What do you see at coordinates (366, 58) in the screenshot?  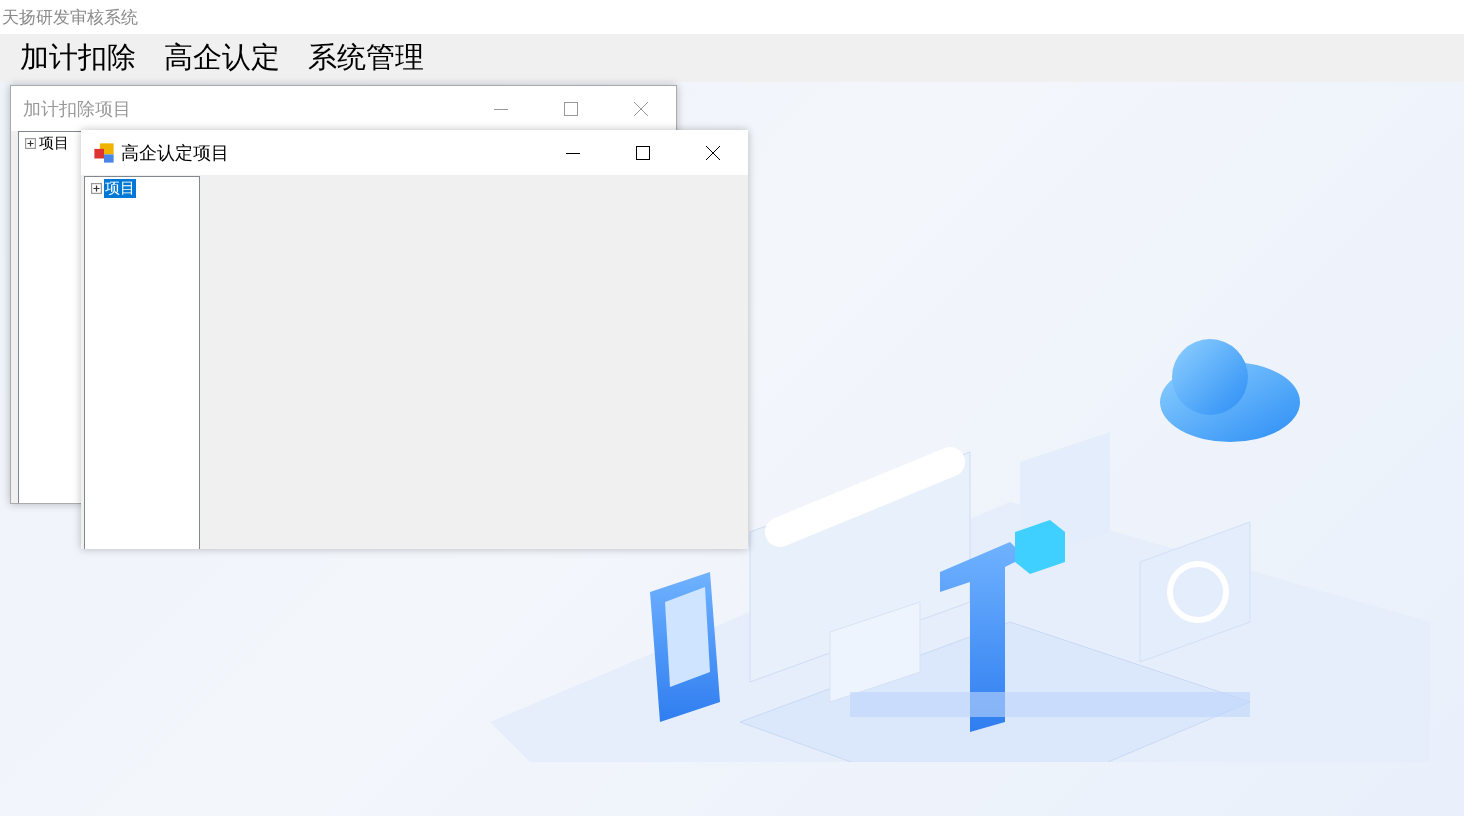 I see `menu-item: 系统管理` at bounding box center [366, 58].